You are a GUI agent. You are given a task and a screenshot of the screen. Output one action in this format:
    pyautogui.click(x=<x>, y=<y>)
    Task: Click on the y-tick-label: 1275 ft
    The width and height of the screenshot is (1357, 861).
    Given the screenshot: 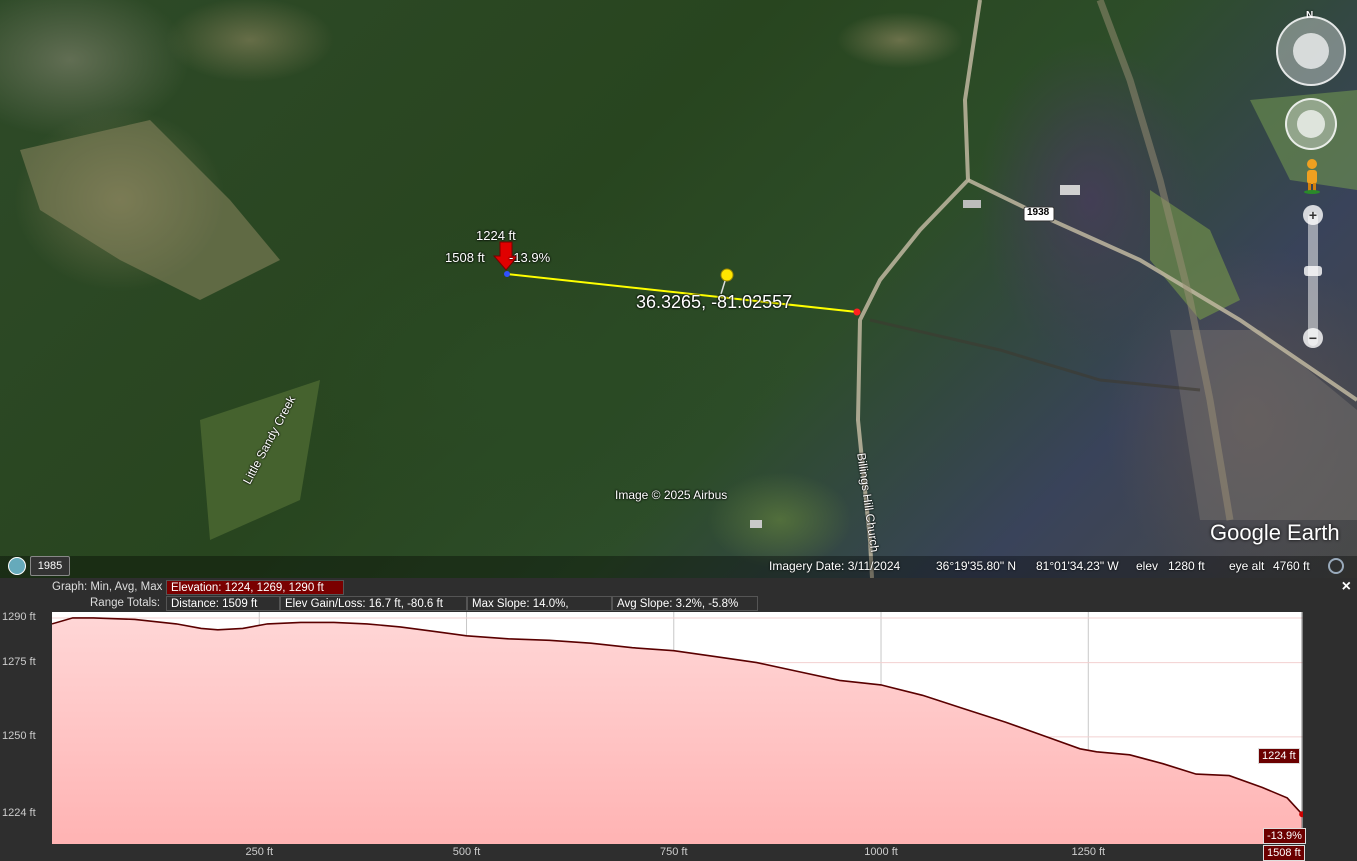 What is the action you would take?
    pyautogui.click(x=19, y=661)
    